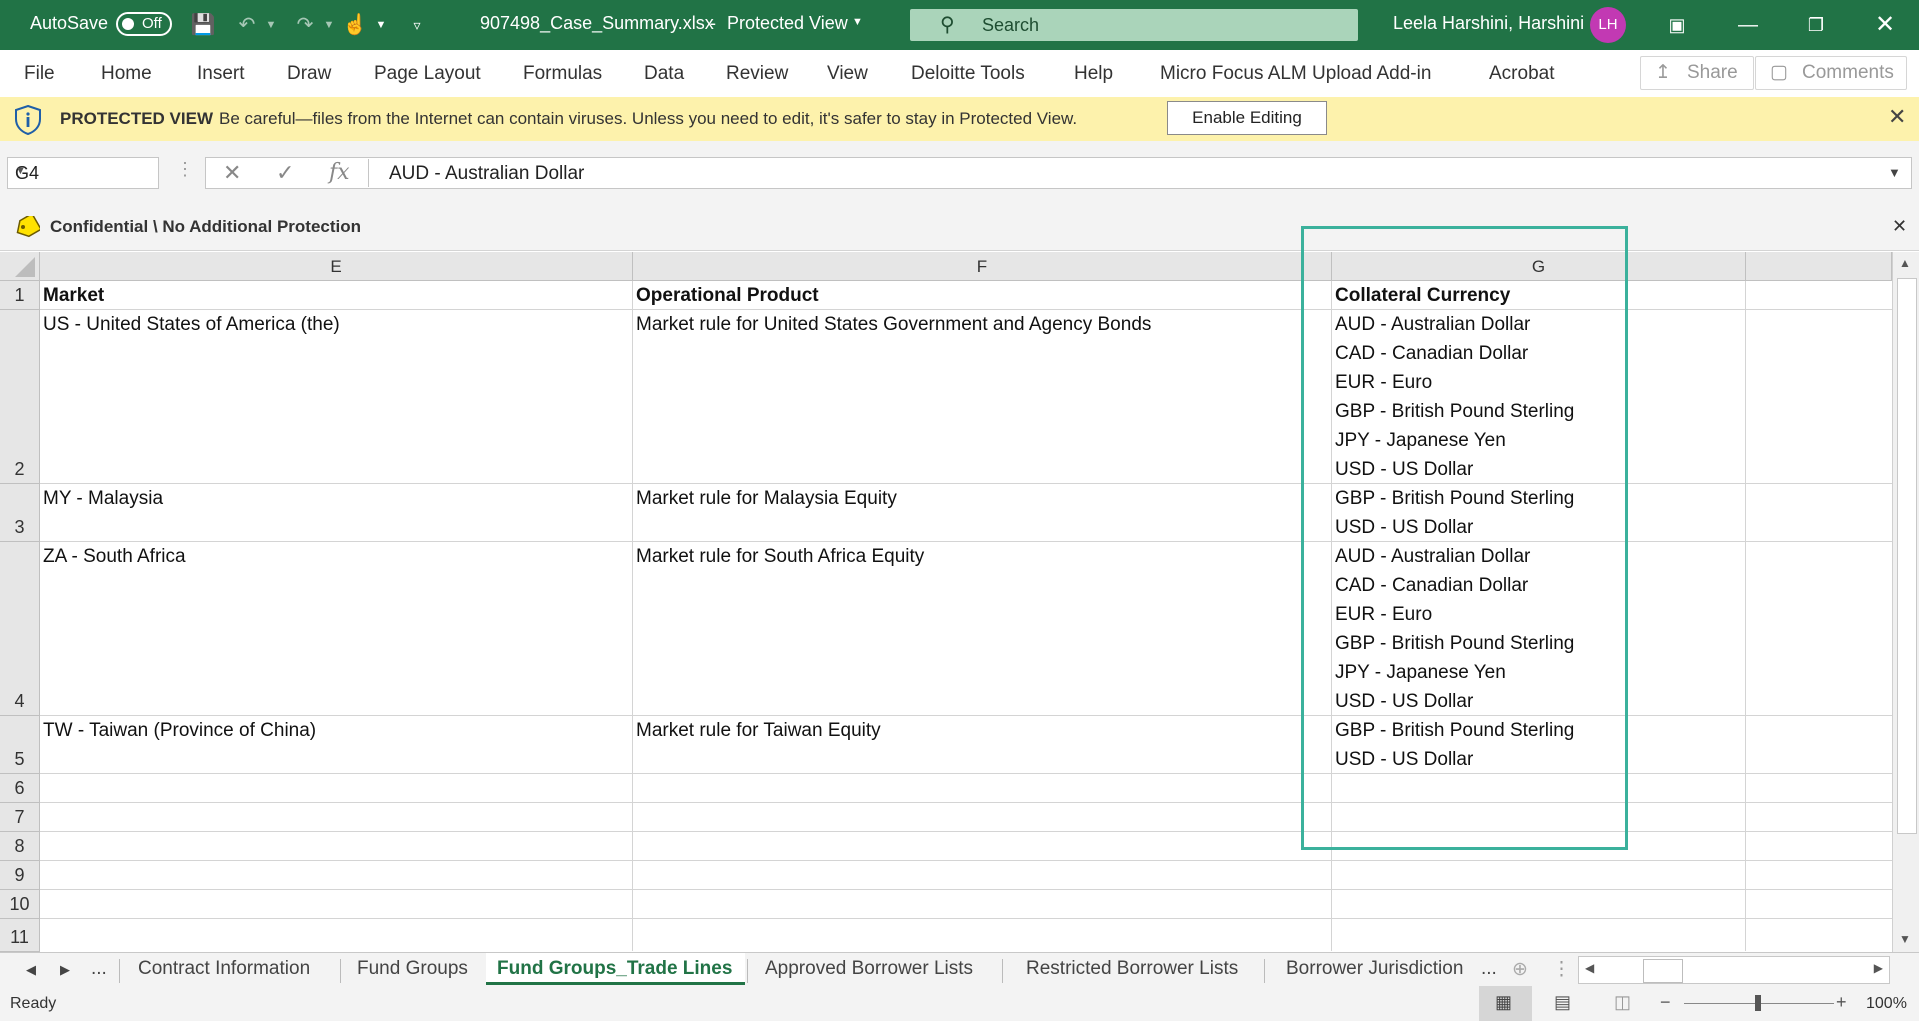  What do you see at coordinates (1886, 1004) in the screenshot?
I see `zoom-level: 100%` at bounding box center [1886, 1004].